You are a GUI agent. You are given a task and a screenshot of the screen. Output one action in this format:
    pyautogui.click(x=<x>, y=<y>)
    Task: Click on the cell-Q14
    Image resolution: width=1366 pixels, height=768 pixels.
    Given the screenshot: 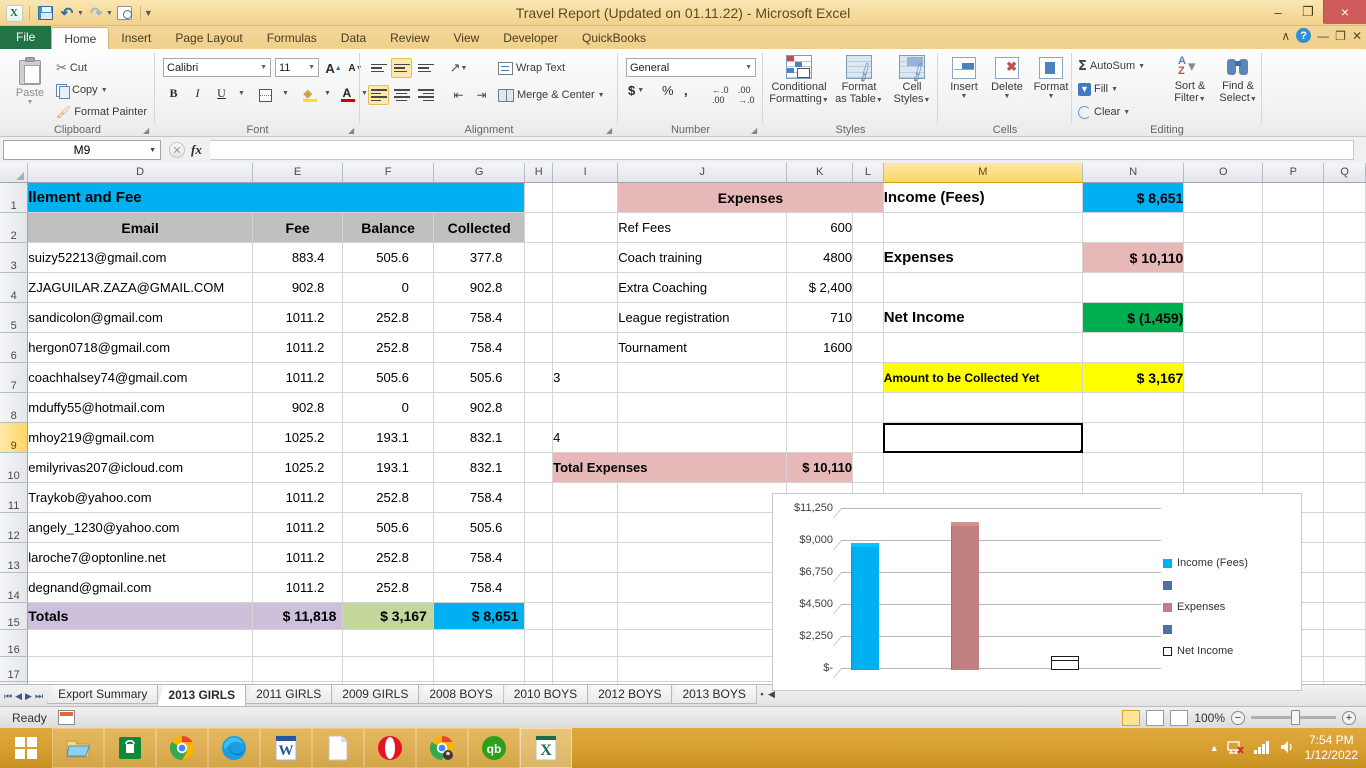 What is the action you would take?
    pyautogui.click(x=1344, y=587)
    